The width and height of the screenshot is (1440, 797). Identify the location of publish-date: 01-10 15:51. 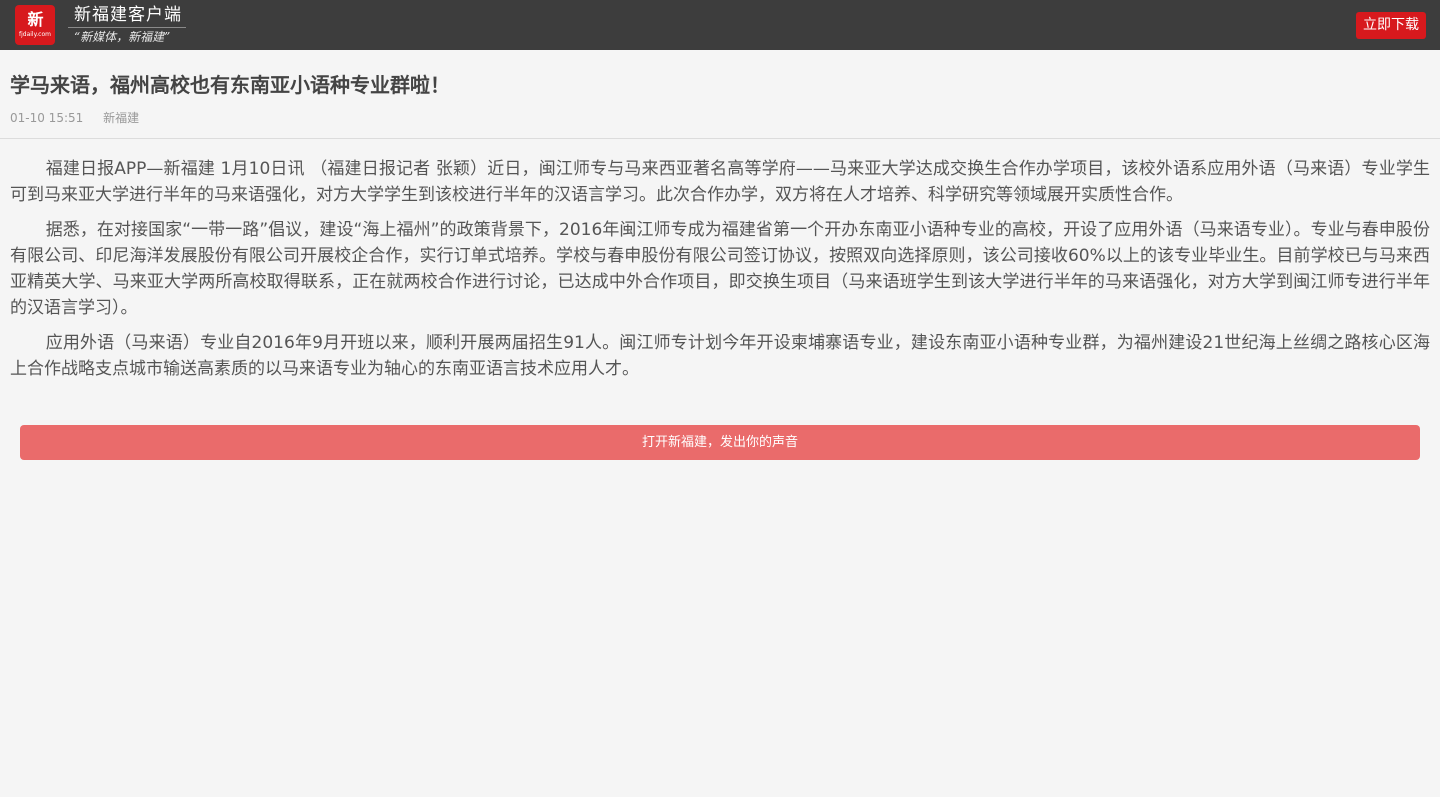
(47, 118).